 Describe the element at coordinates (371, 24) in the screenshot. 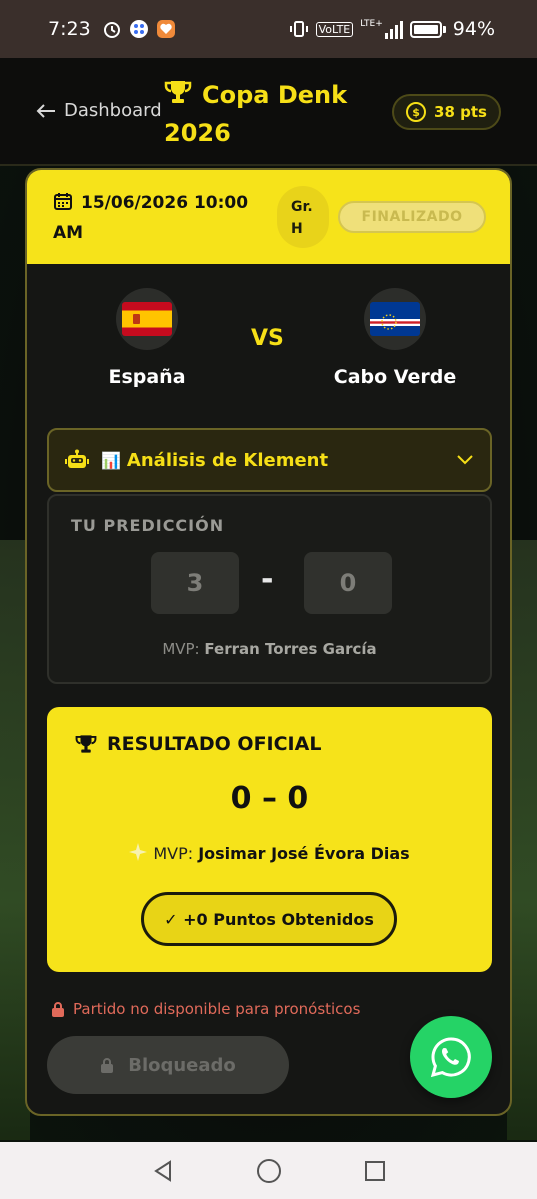

I see `network-type-label: LTE+` at that location.